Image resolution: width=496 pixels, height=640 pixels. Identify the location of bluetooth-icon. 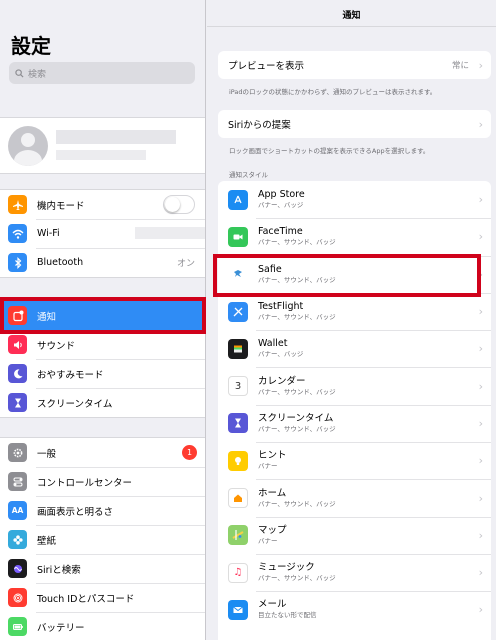
(17, 262).